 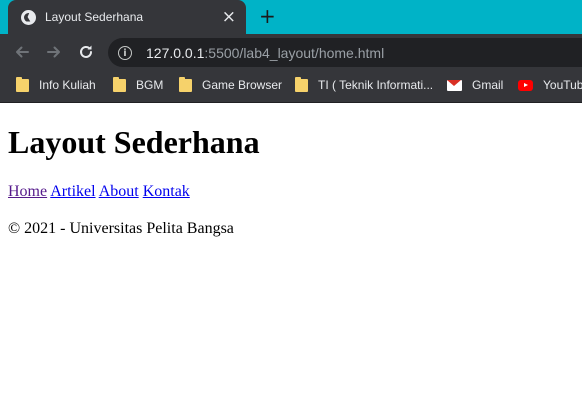 I want to click on nav-link-artikel: Artikel, so click(x=72, y=191).